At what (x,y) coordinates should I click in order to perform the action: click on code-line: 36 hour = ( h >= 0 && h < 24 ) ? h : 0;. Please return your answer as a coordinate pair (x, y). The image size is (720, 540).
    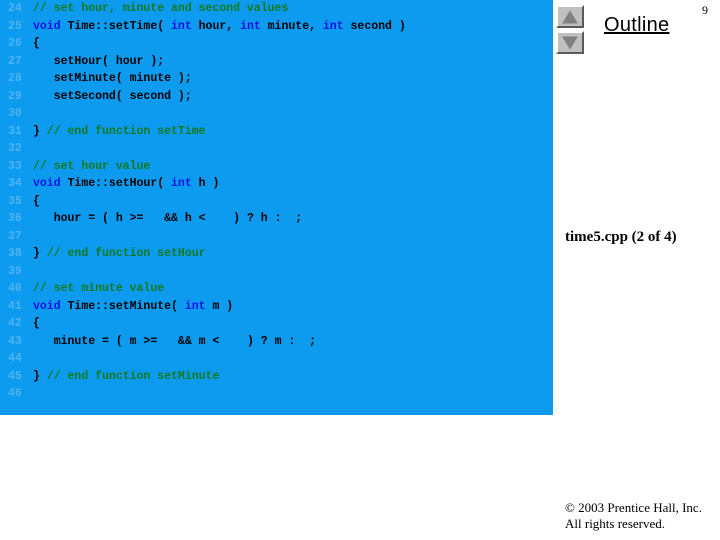
    Looking at the image, I should click on (276, 219).